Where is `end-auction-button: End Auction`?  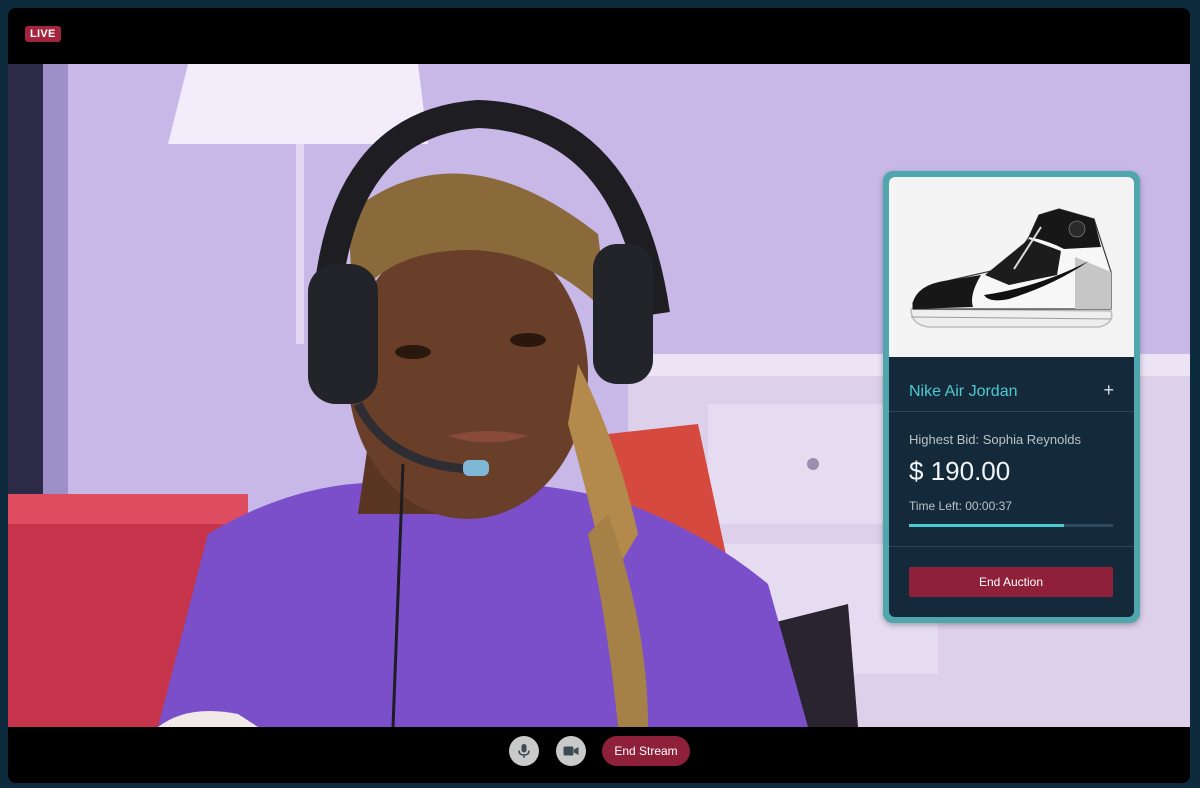
end-auction-button: End Auction is located at coordinates (1011, 582).